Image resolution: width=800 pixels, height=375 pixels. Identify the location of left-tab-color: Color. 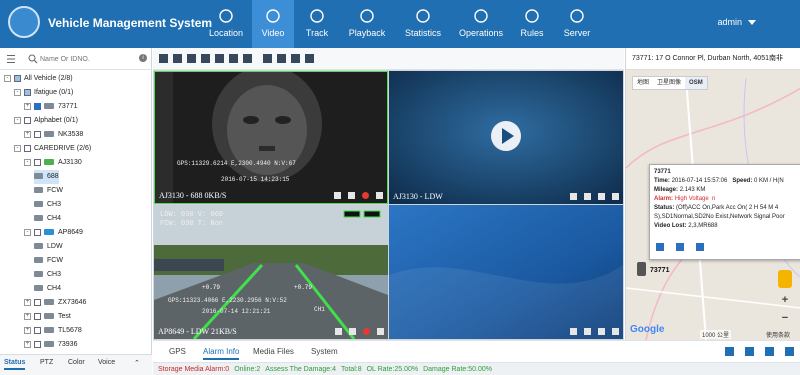
(76, 362).